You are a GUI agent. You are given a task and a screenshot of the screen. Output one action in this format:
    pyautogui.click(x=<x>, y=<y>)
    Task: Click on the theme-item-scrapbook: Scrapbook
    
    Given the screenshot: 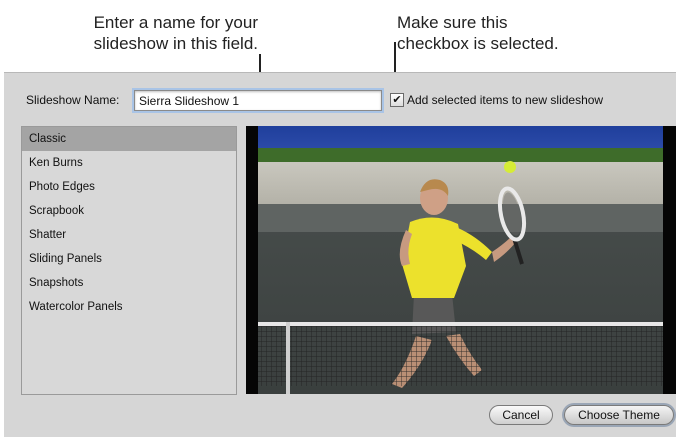 What is the action you would take?
    pyautogui.click(x=129, y=211)
    